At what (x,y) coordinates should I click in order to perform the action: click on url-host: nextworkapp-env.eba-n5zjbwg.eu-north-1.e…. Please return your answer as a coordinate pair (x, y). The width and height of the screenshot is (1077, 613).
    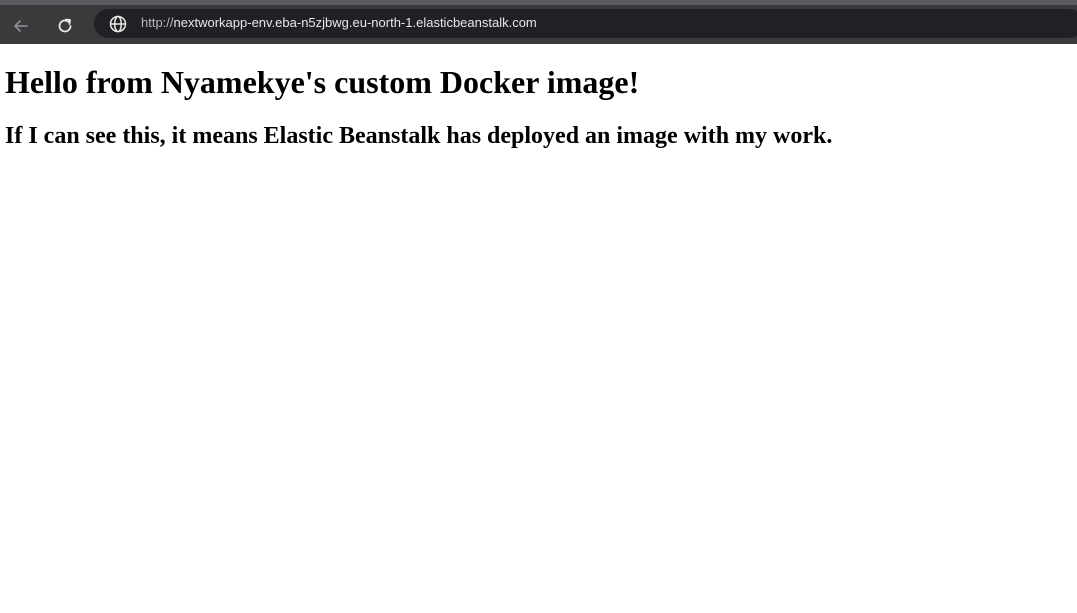
    Looking at the image, I should click on (355, 22).